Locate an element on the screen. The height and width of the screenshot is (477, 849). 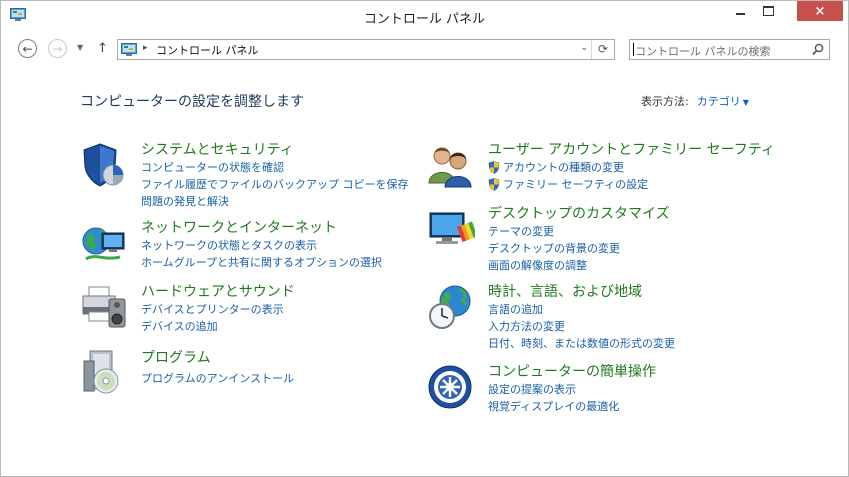
title-bar: コントロール パネル × is located at coordinates (424, 17).